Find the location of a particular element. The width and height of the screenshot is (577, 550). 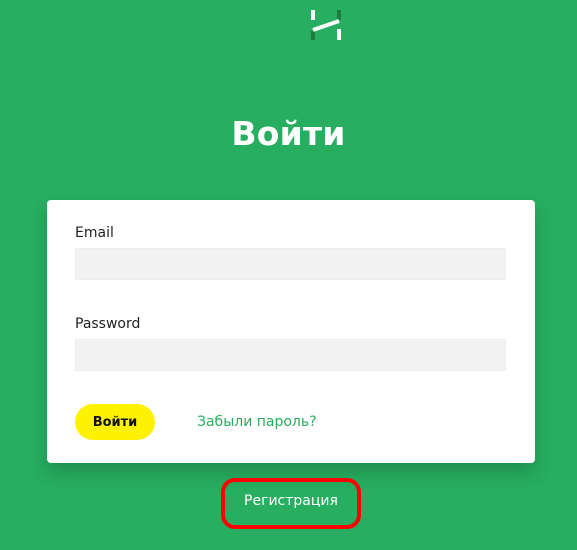

password-field is located at coordinates (290, 355).